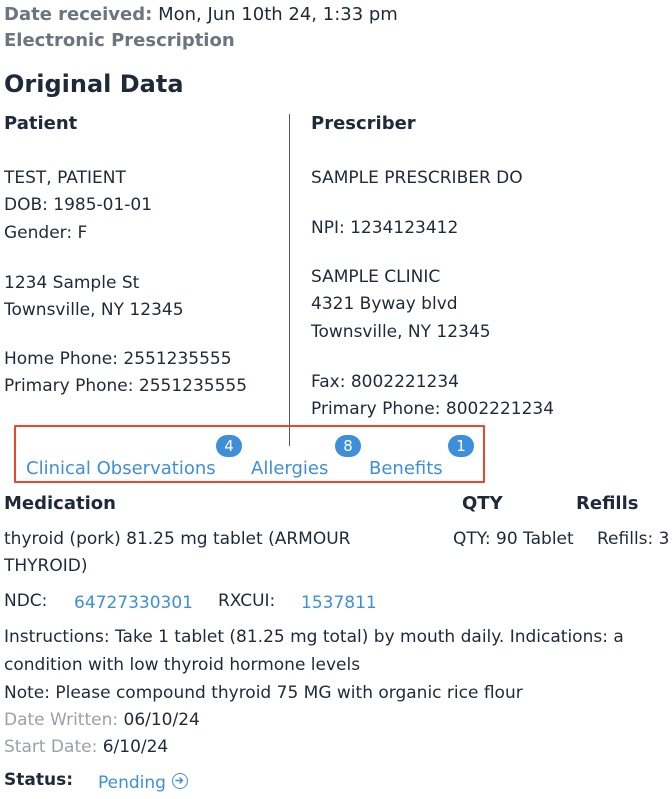 This screenshot has width=672, height=799. Describe the element at coordinates (384, 304) in the screenshot. I see `prescriber-address-line1: 4321 Byway blvd` at that location.